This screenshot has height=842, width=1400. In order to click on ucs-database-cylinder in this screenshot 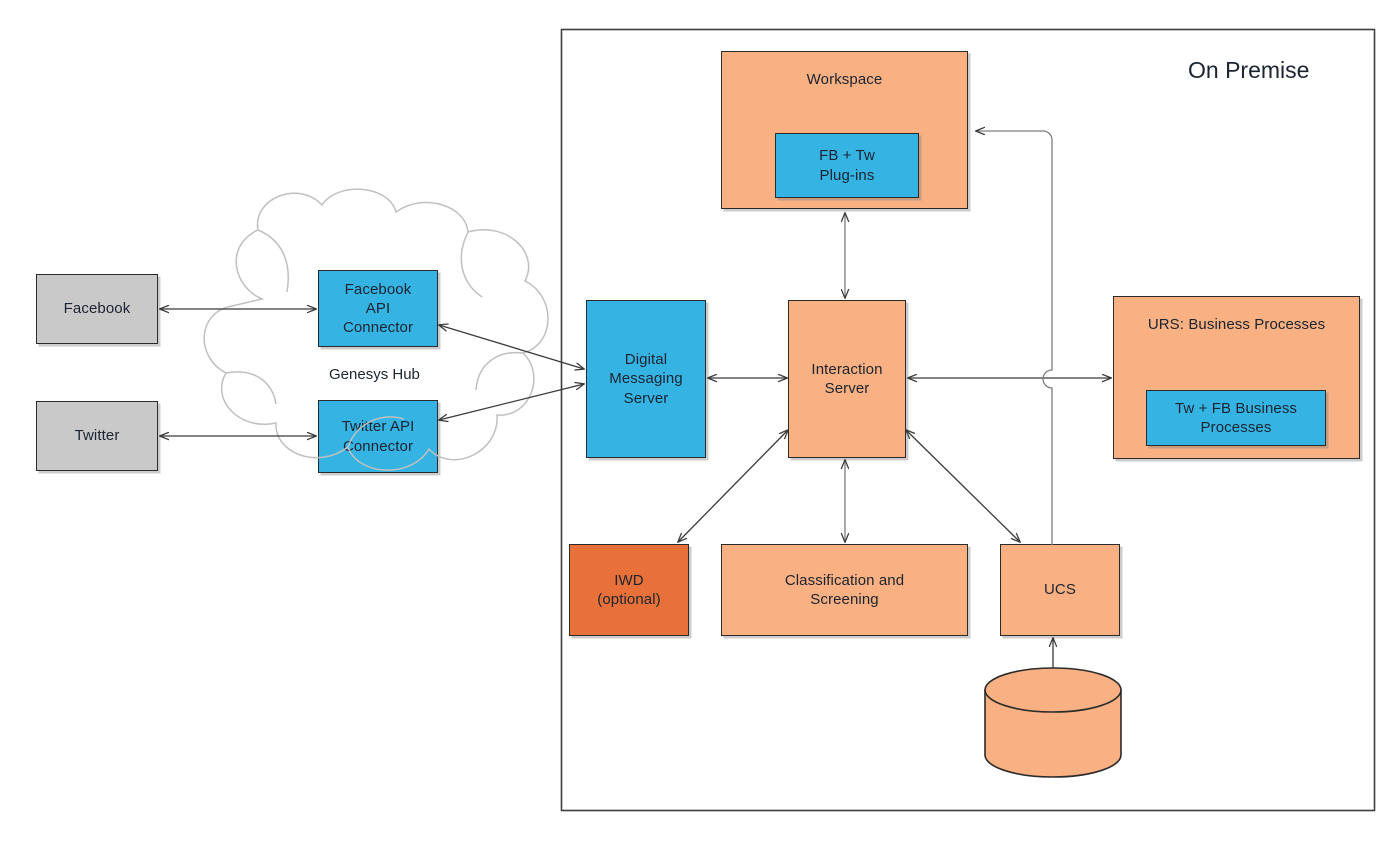, I will do `click(1053, 722)`.